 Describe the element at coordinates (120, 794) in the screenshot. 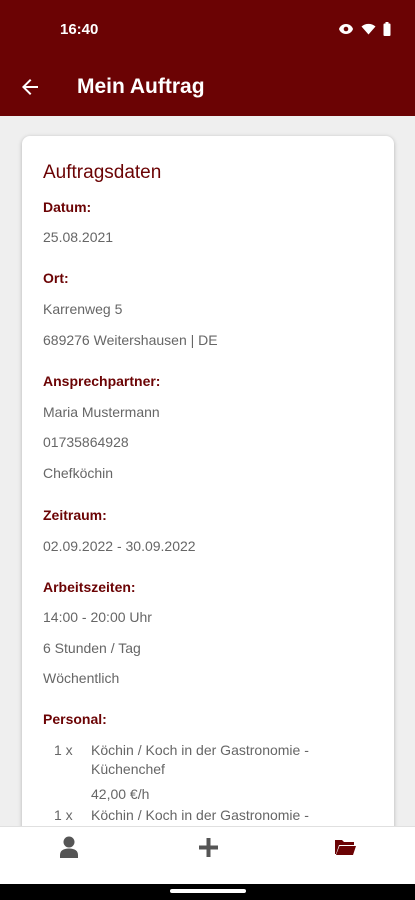

I see `personal-rate: 42,00 €/h` at that location.